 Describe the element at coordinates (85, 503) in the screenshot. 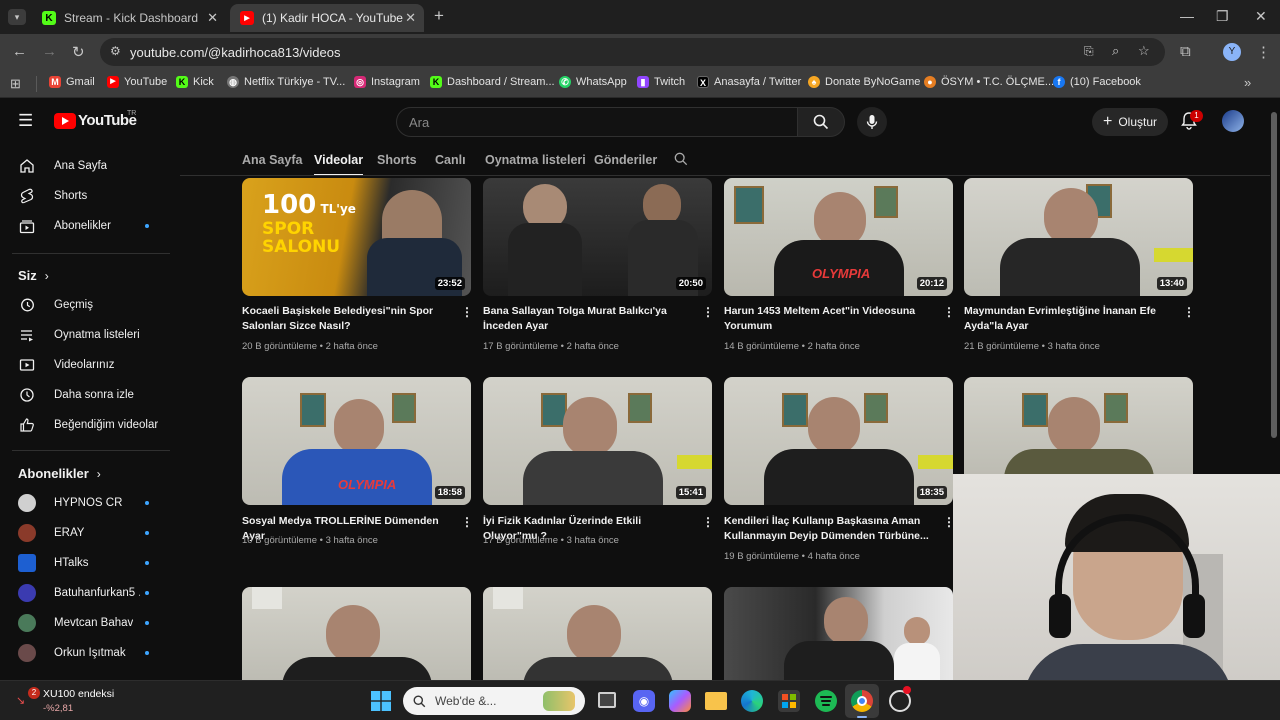

I see `sidebar-sub-hypnos: HYPNOS CR` at that location.